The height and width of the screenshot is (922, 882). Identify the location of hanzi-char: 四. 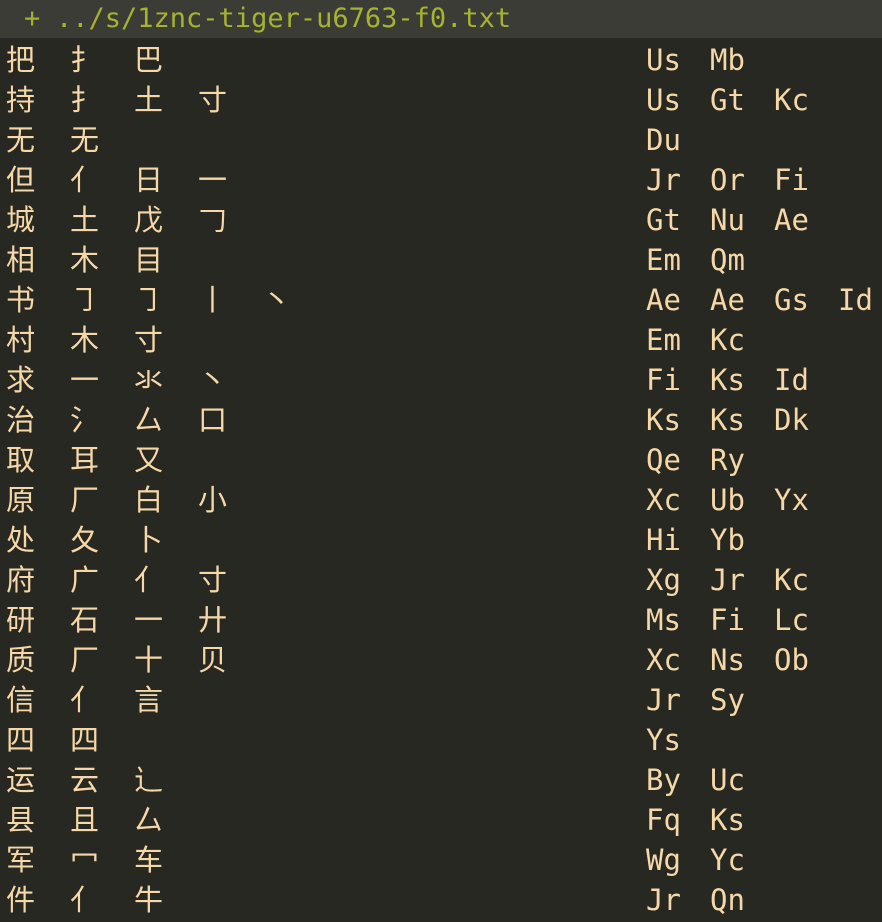
(21, 740).